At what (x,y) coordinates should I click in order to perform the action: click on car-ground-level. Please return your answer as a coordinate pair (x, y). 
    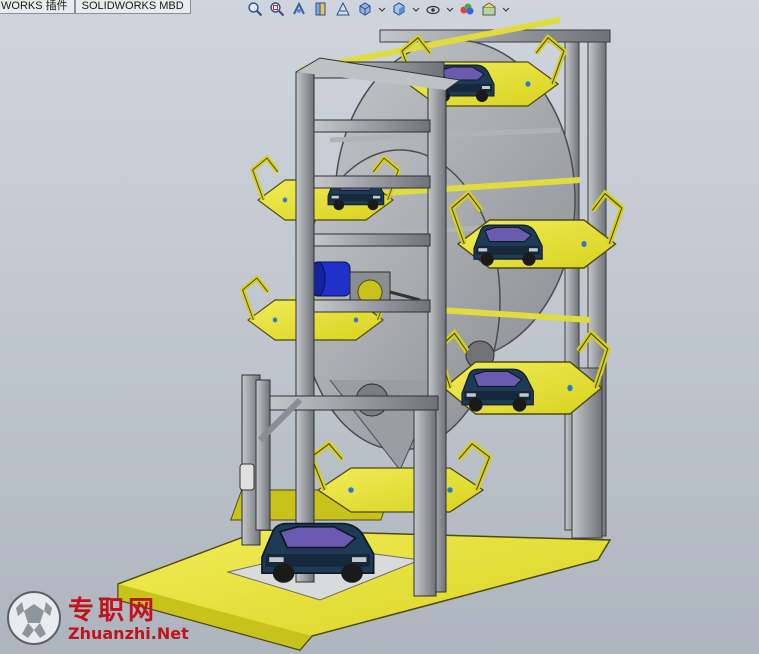
    Looking at the image, I should click on (318, 553).